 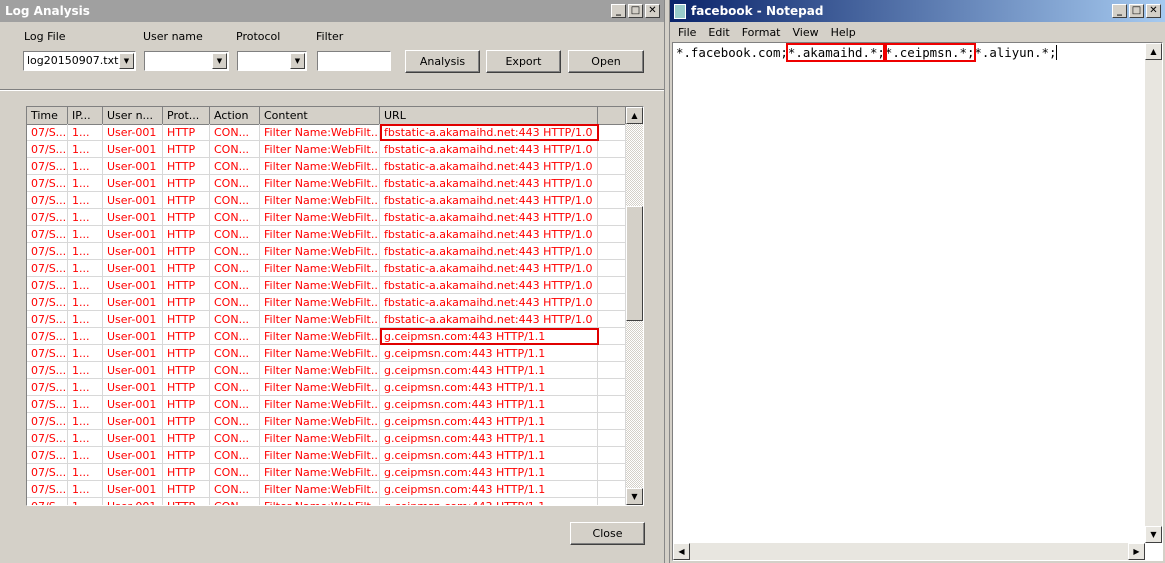 What do you see at coordinates (47, 116) in the screenshot?
I see `column-header: Time` at bounding box center [47, 116].